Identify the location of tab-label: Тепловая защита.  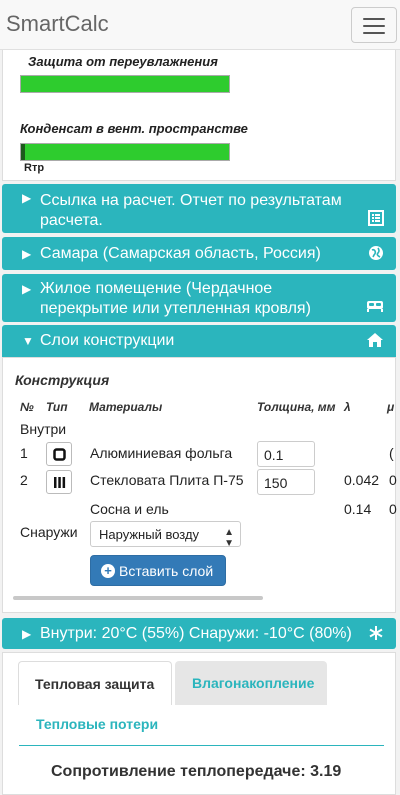
(95, 684).